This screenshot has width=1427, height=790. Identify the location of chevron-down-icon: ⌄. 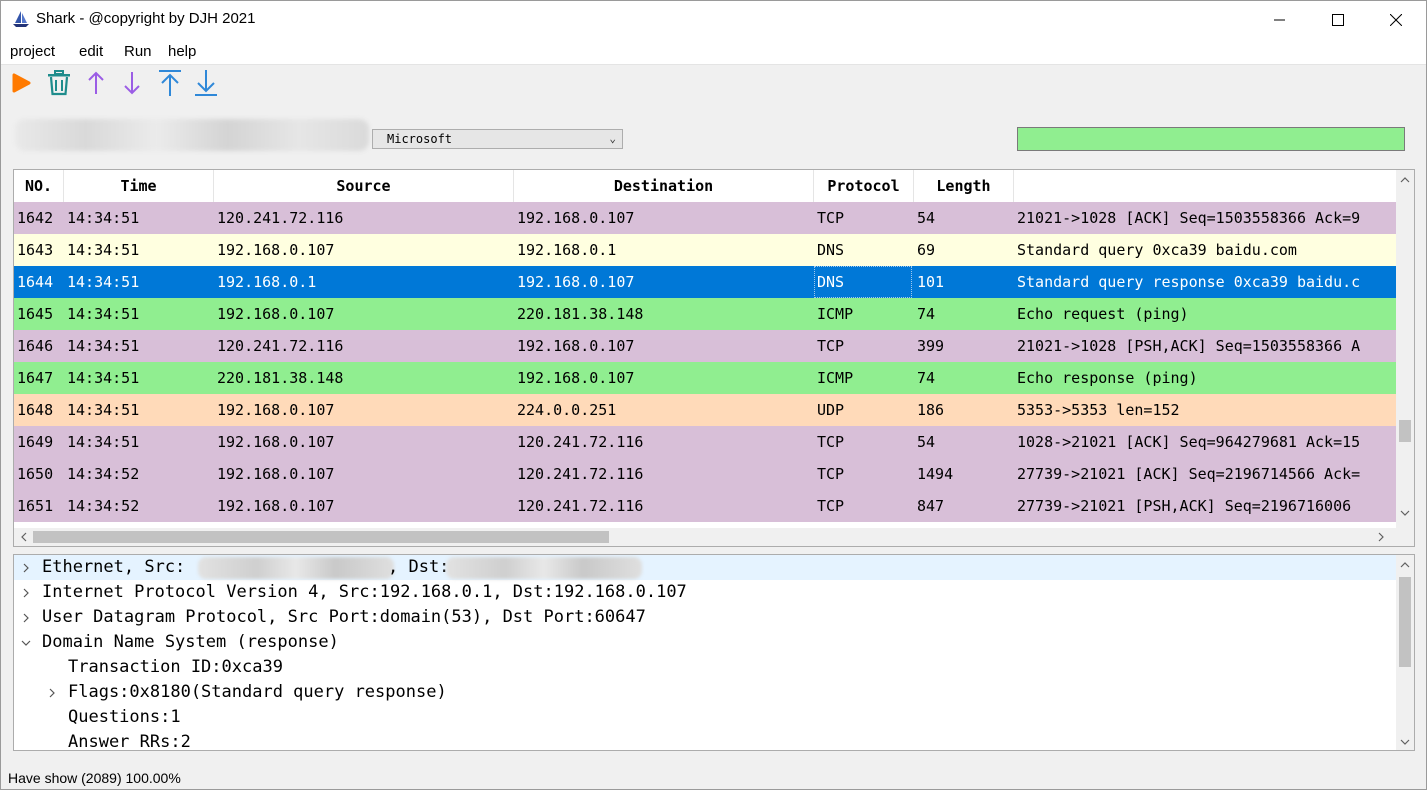
(612, 138).